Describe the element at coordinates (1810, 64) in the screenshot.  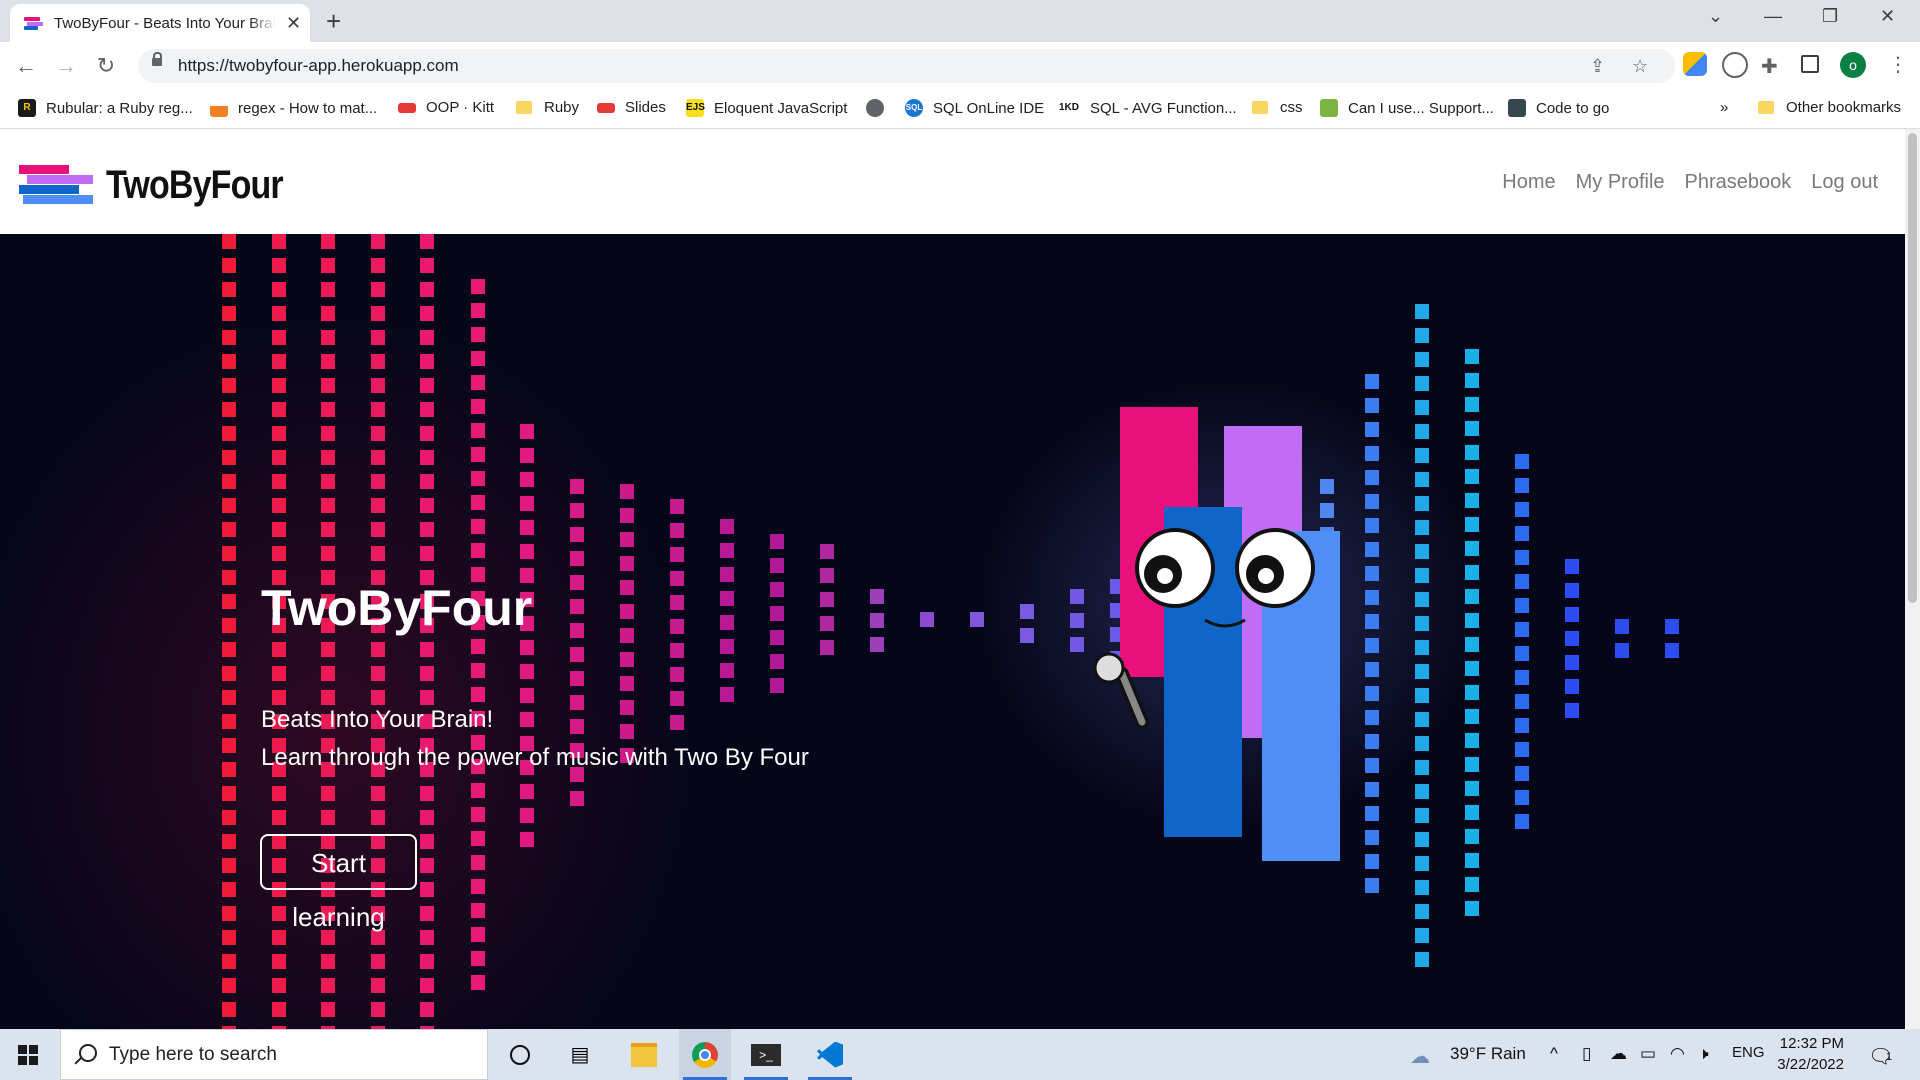
I see `side-panel-icon` at that location.